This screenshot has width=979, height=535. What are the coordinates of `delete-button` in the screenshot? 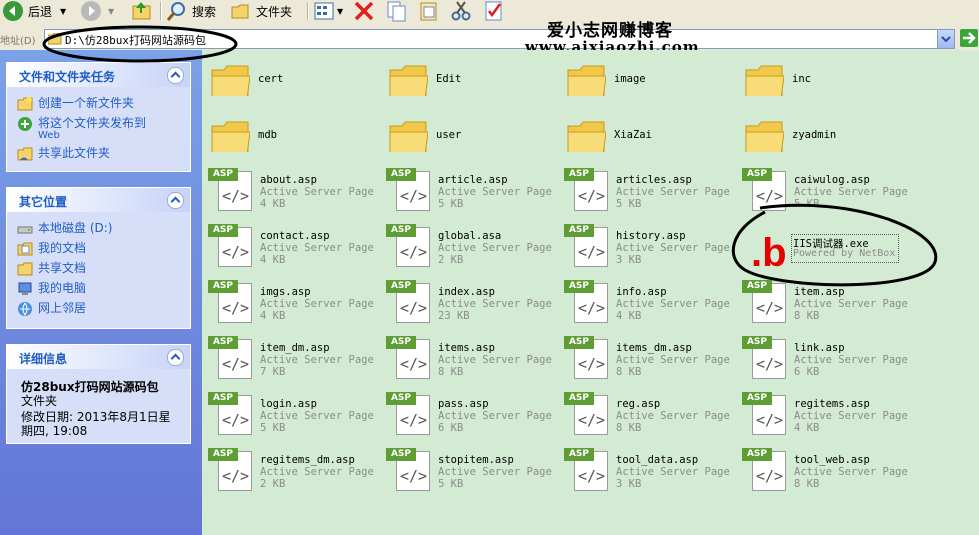 It's located at (364, 11).